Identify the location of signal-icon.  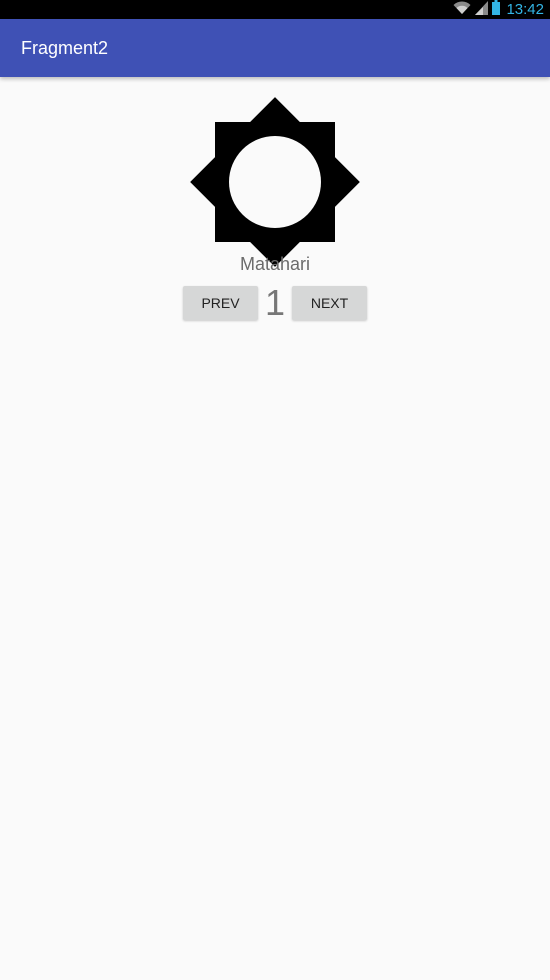
(482, 9).